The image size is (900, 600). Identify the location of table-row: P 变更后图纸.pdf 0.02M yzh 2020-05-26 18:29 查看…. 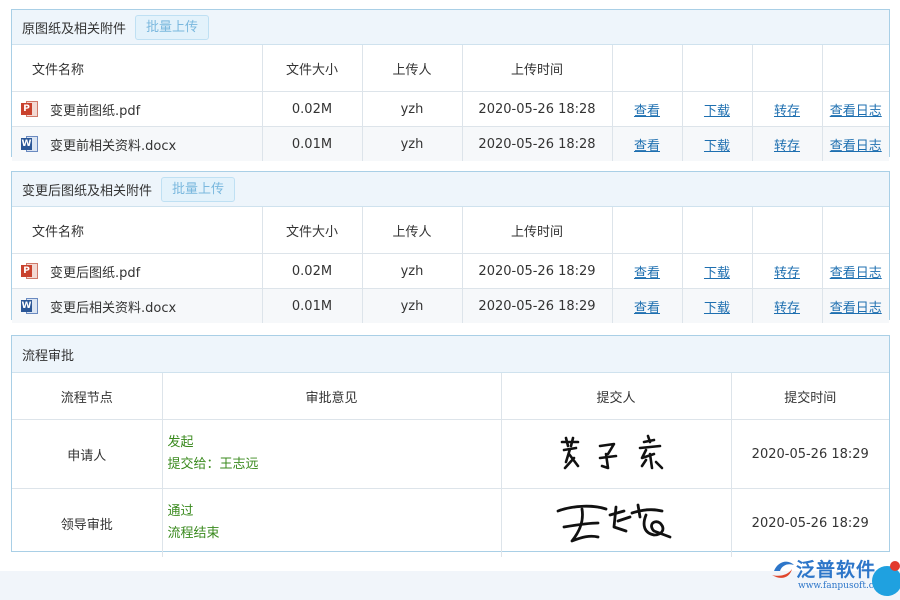
(450, 271).